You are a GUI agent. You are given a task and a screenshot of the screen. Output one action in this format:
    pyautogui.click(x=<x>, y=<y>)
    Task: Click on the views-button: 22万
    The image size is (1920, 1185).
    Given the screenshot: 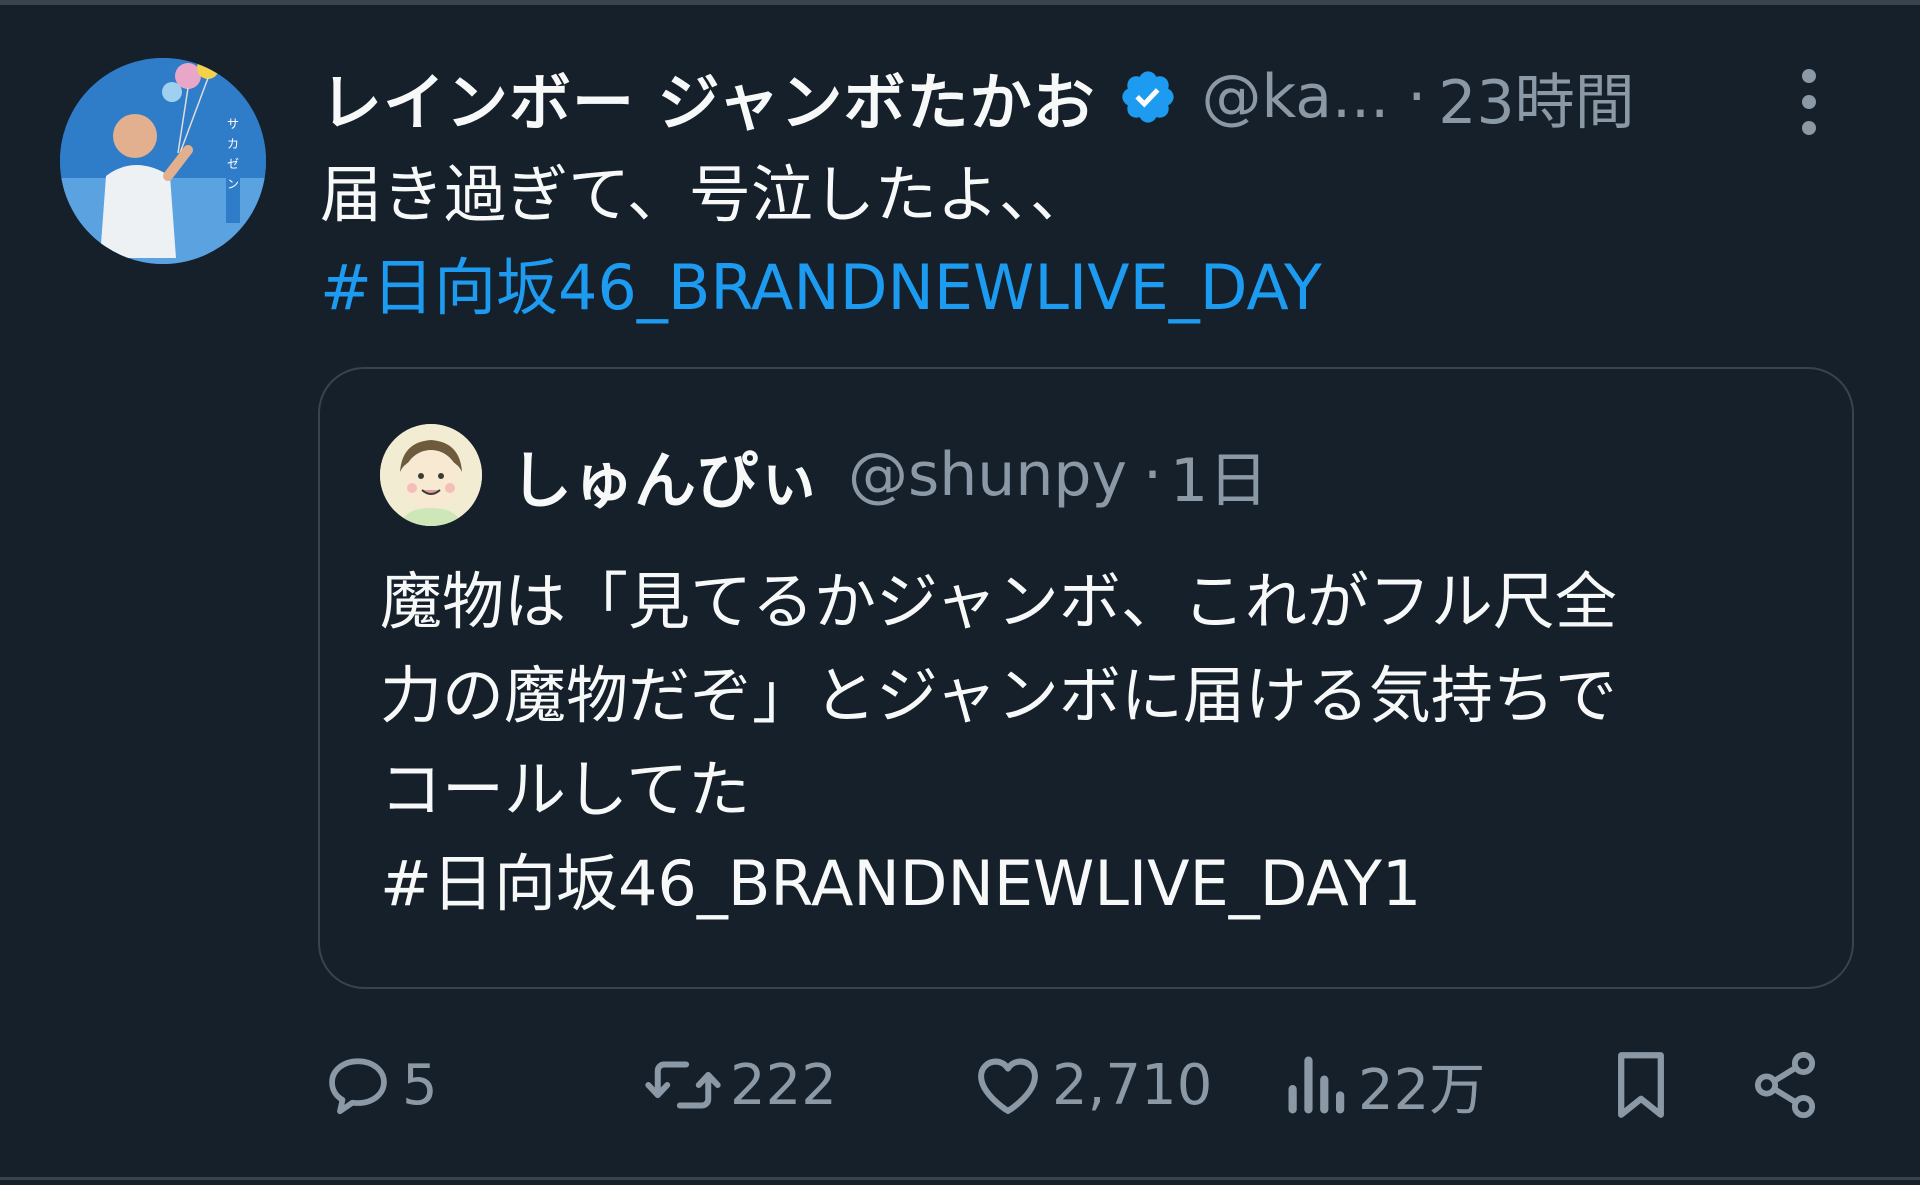 What is the action you would take?
    pyautogui.click(x=1383, y=1085)
    